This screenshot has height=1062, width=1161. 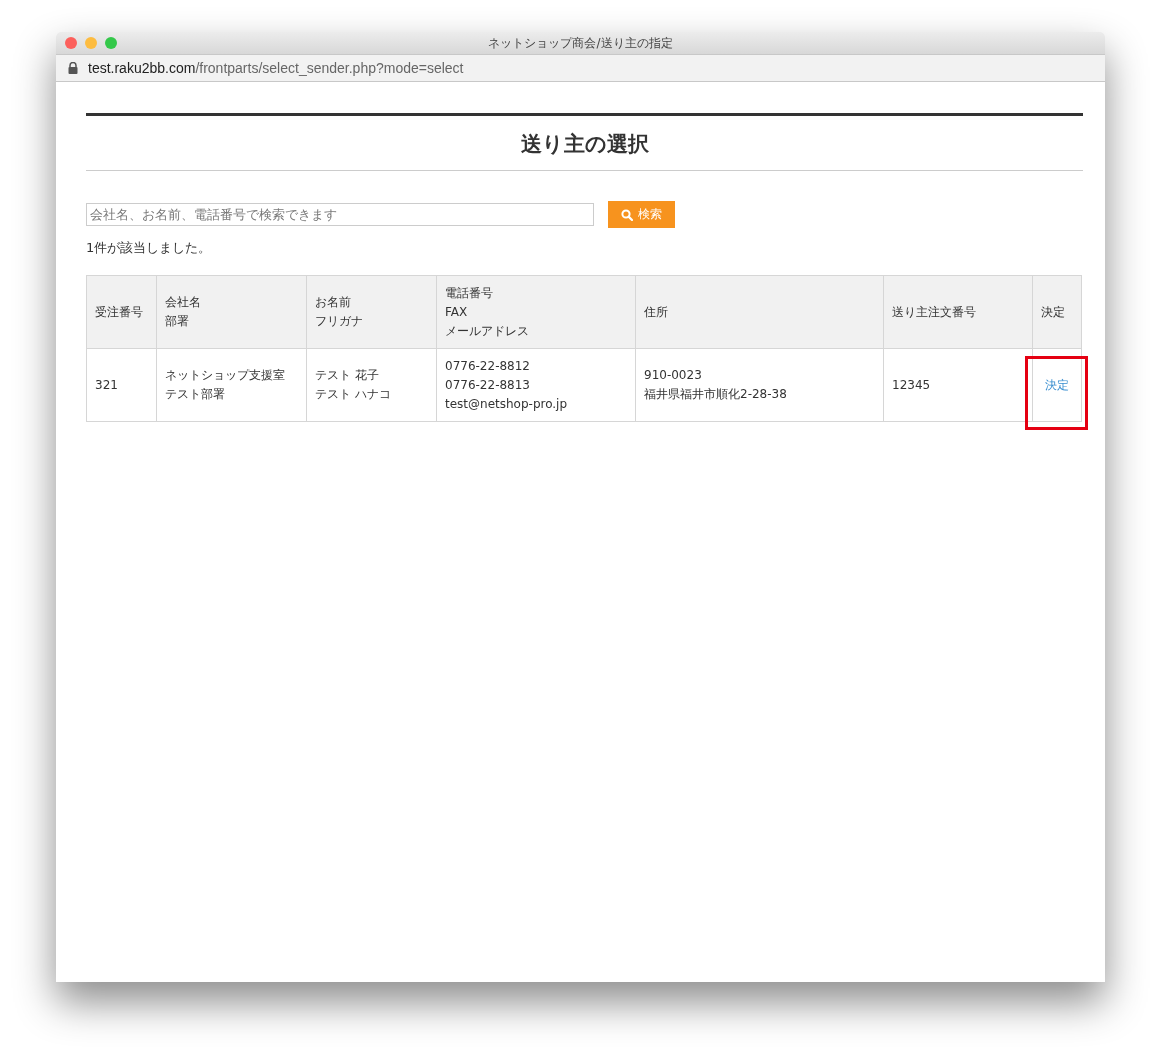 What do you see at coordinates (715, 394) in the screenshot?
I see `cell-text: 福井県福井市順化2-28-38` at bounding box center [715, 394].